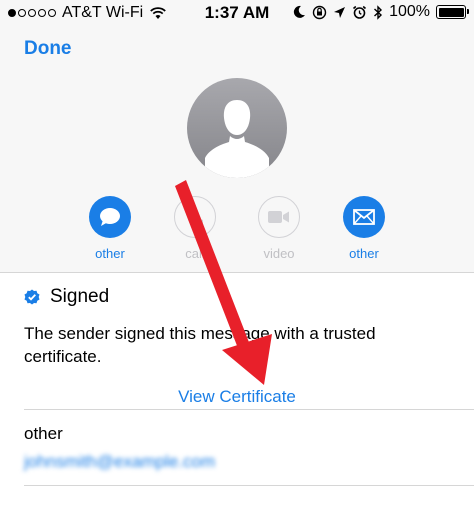 This screenshot has width=474, height=525. What do you see at coordinates (364, 228) in the screenshot?
I see `mail-action: other` at bounding box center [364, 228].